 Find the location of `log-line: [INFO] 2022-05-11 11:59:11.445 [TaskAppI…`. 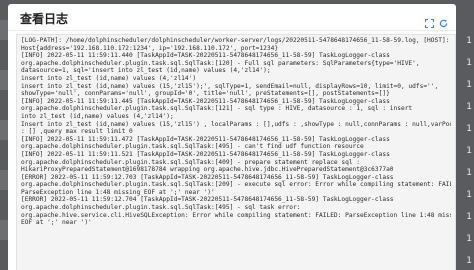

log-line: [INFO] 2022-05-11 11:59:11.445 [TaskAppI… is located at coordinates (205, 101).